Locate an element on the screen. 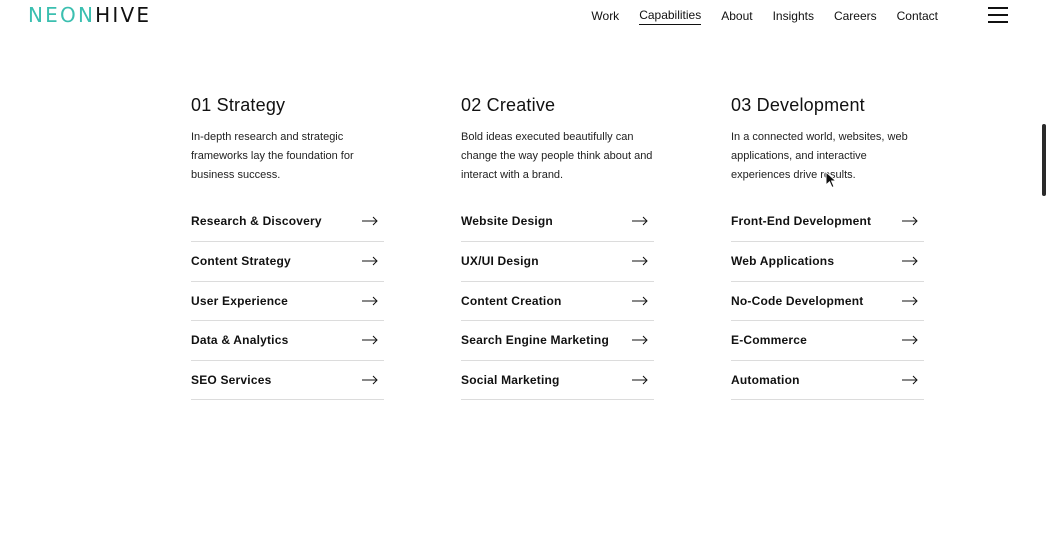 This screenshot has height=554, width=1046. link-item: Search Engine Marketing is located at coordinates (557, 341).